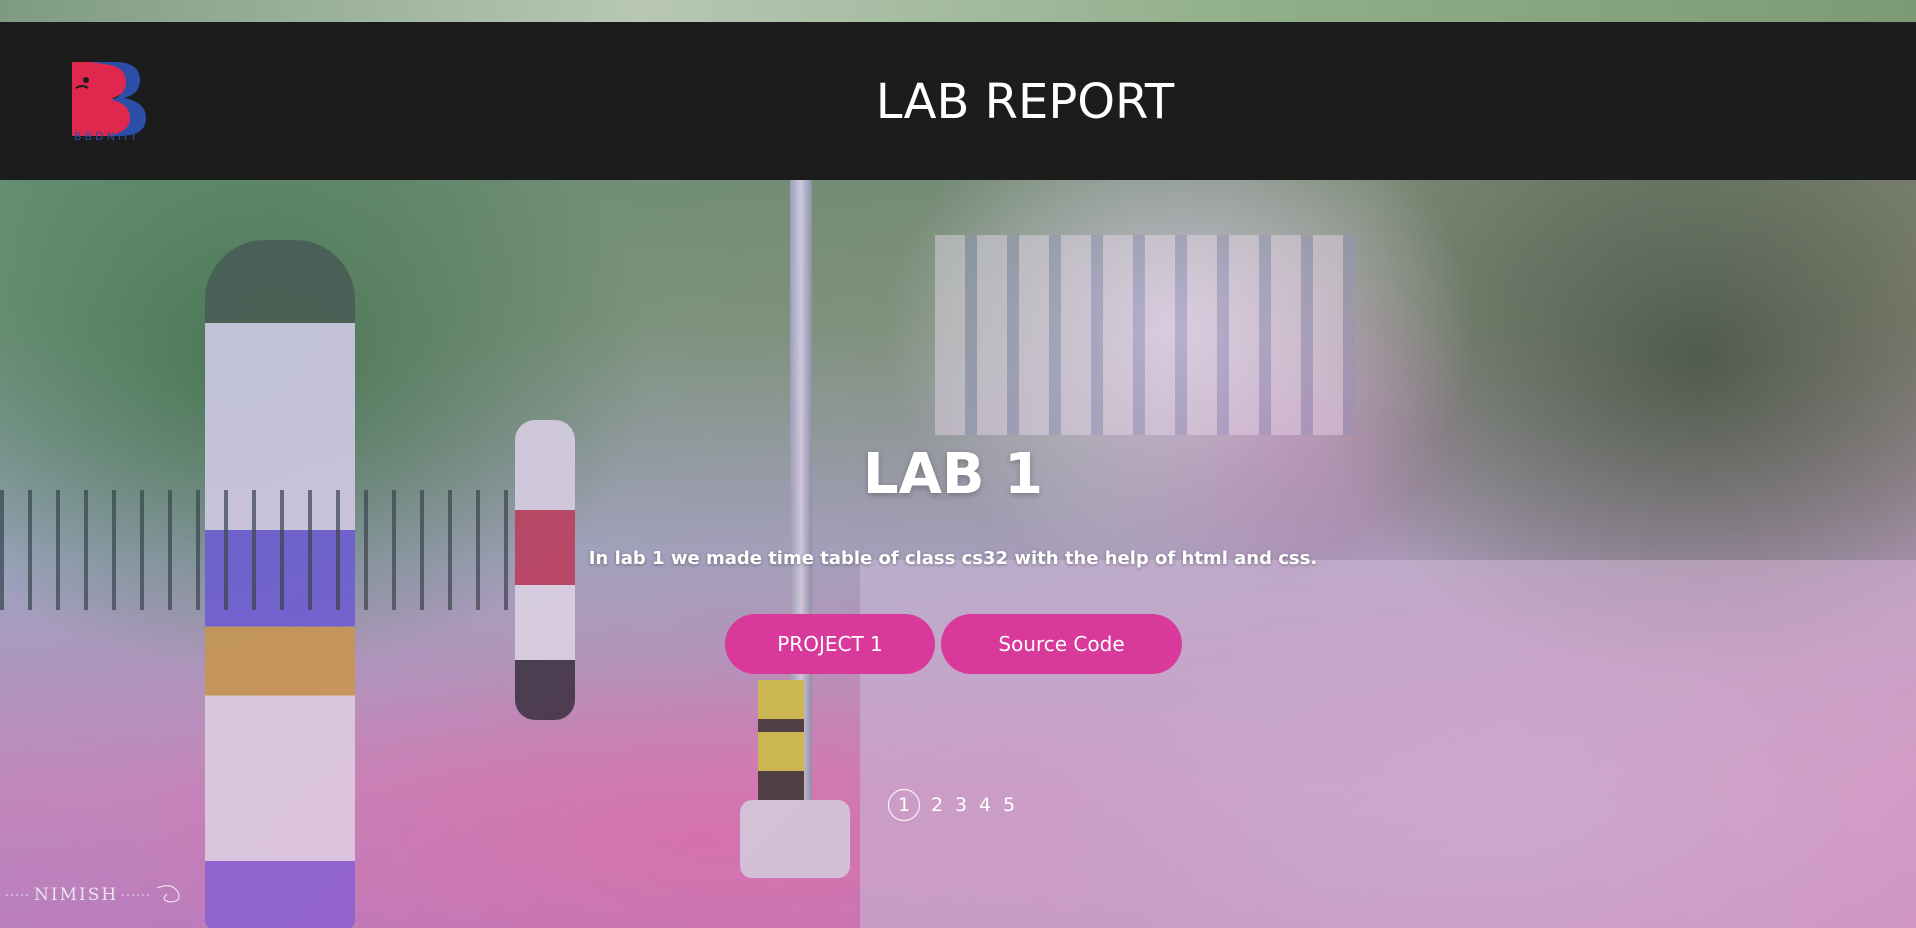  What do you see at coordinates (1025, 102) in the screenshot?
I see `page-title: LAB REPORT` at bounding box center [1025, 102].